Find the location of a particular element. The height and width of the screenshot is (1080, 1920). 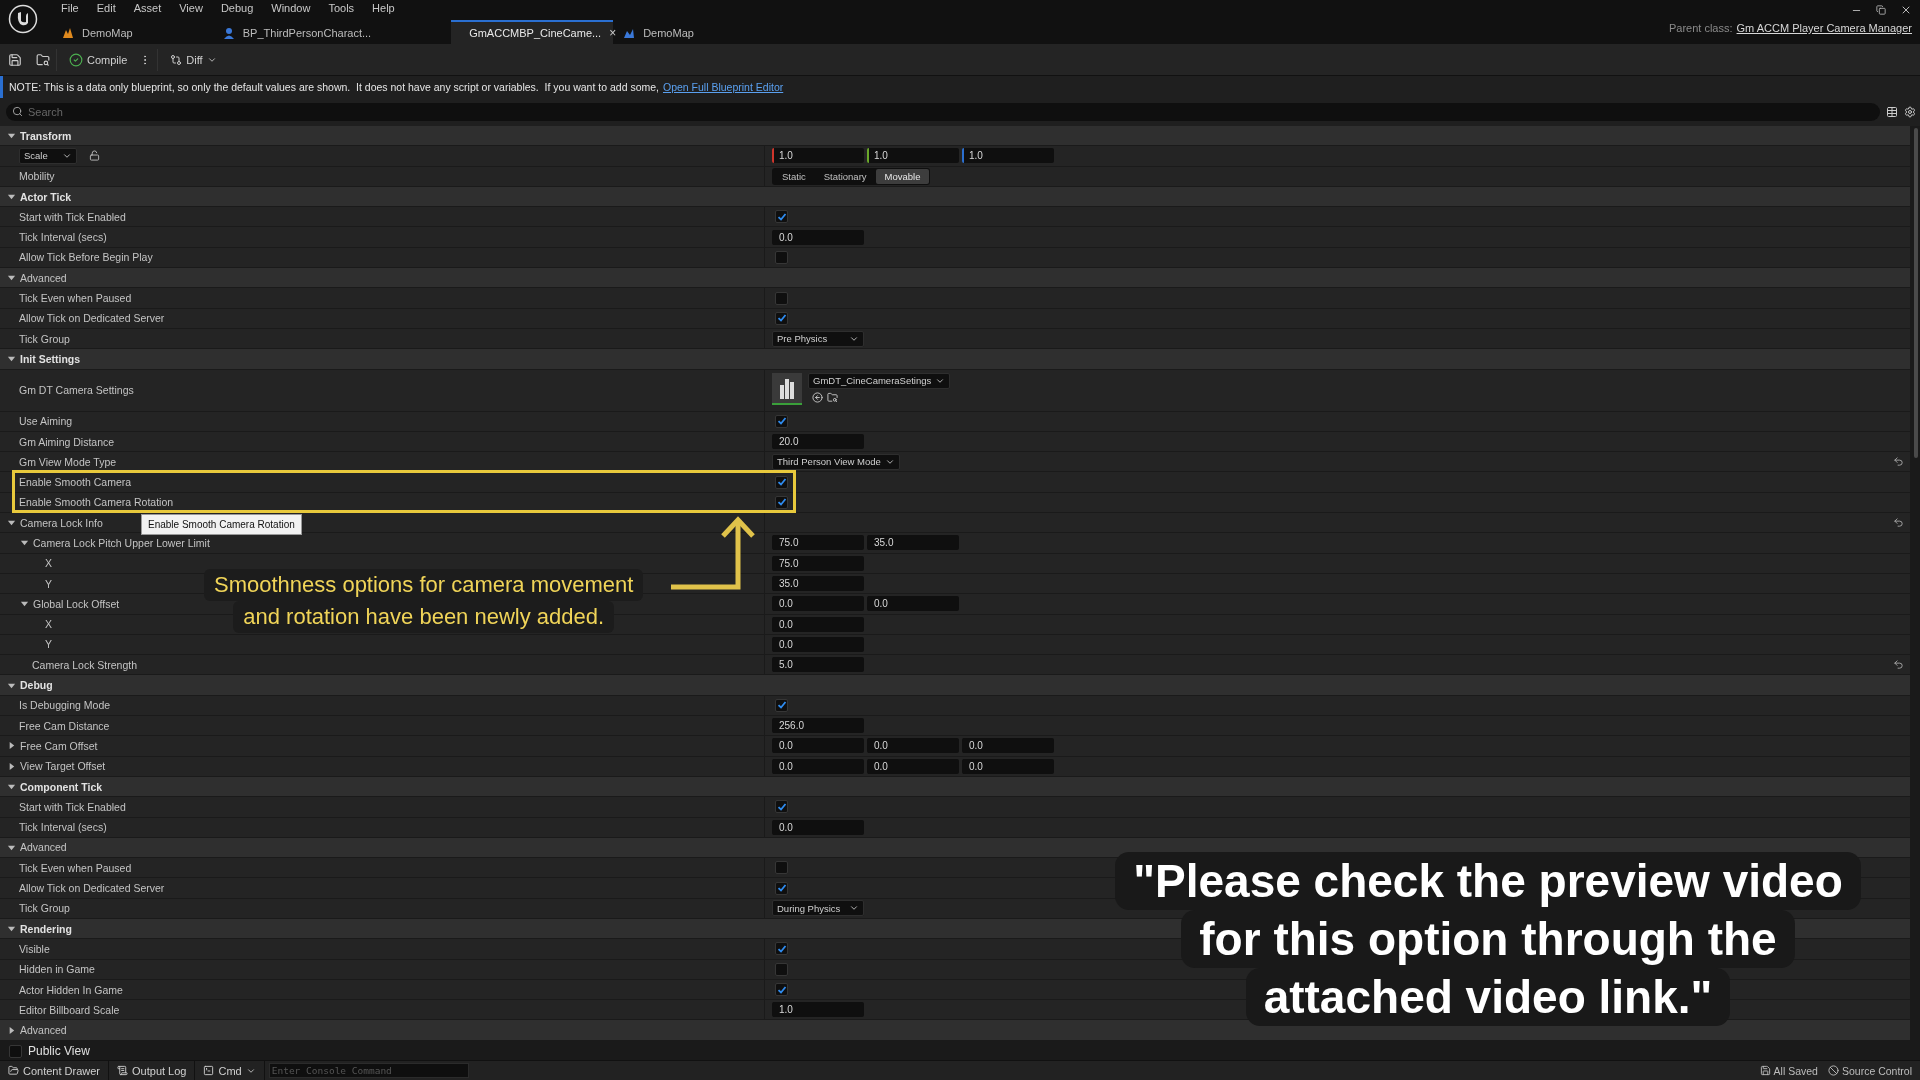

section-header: Init Settings is located at coordinates (955, 359).